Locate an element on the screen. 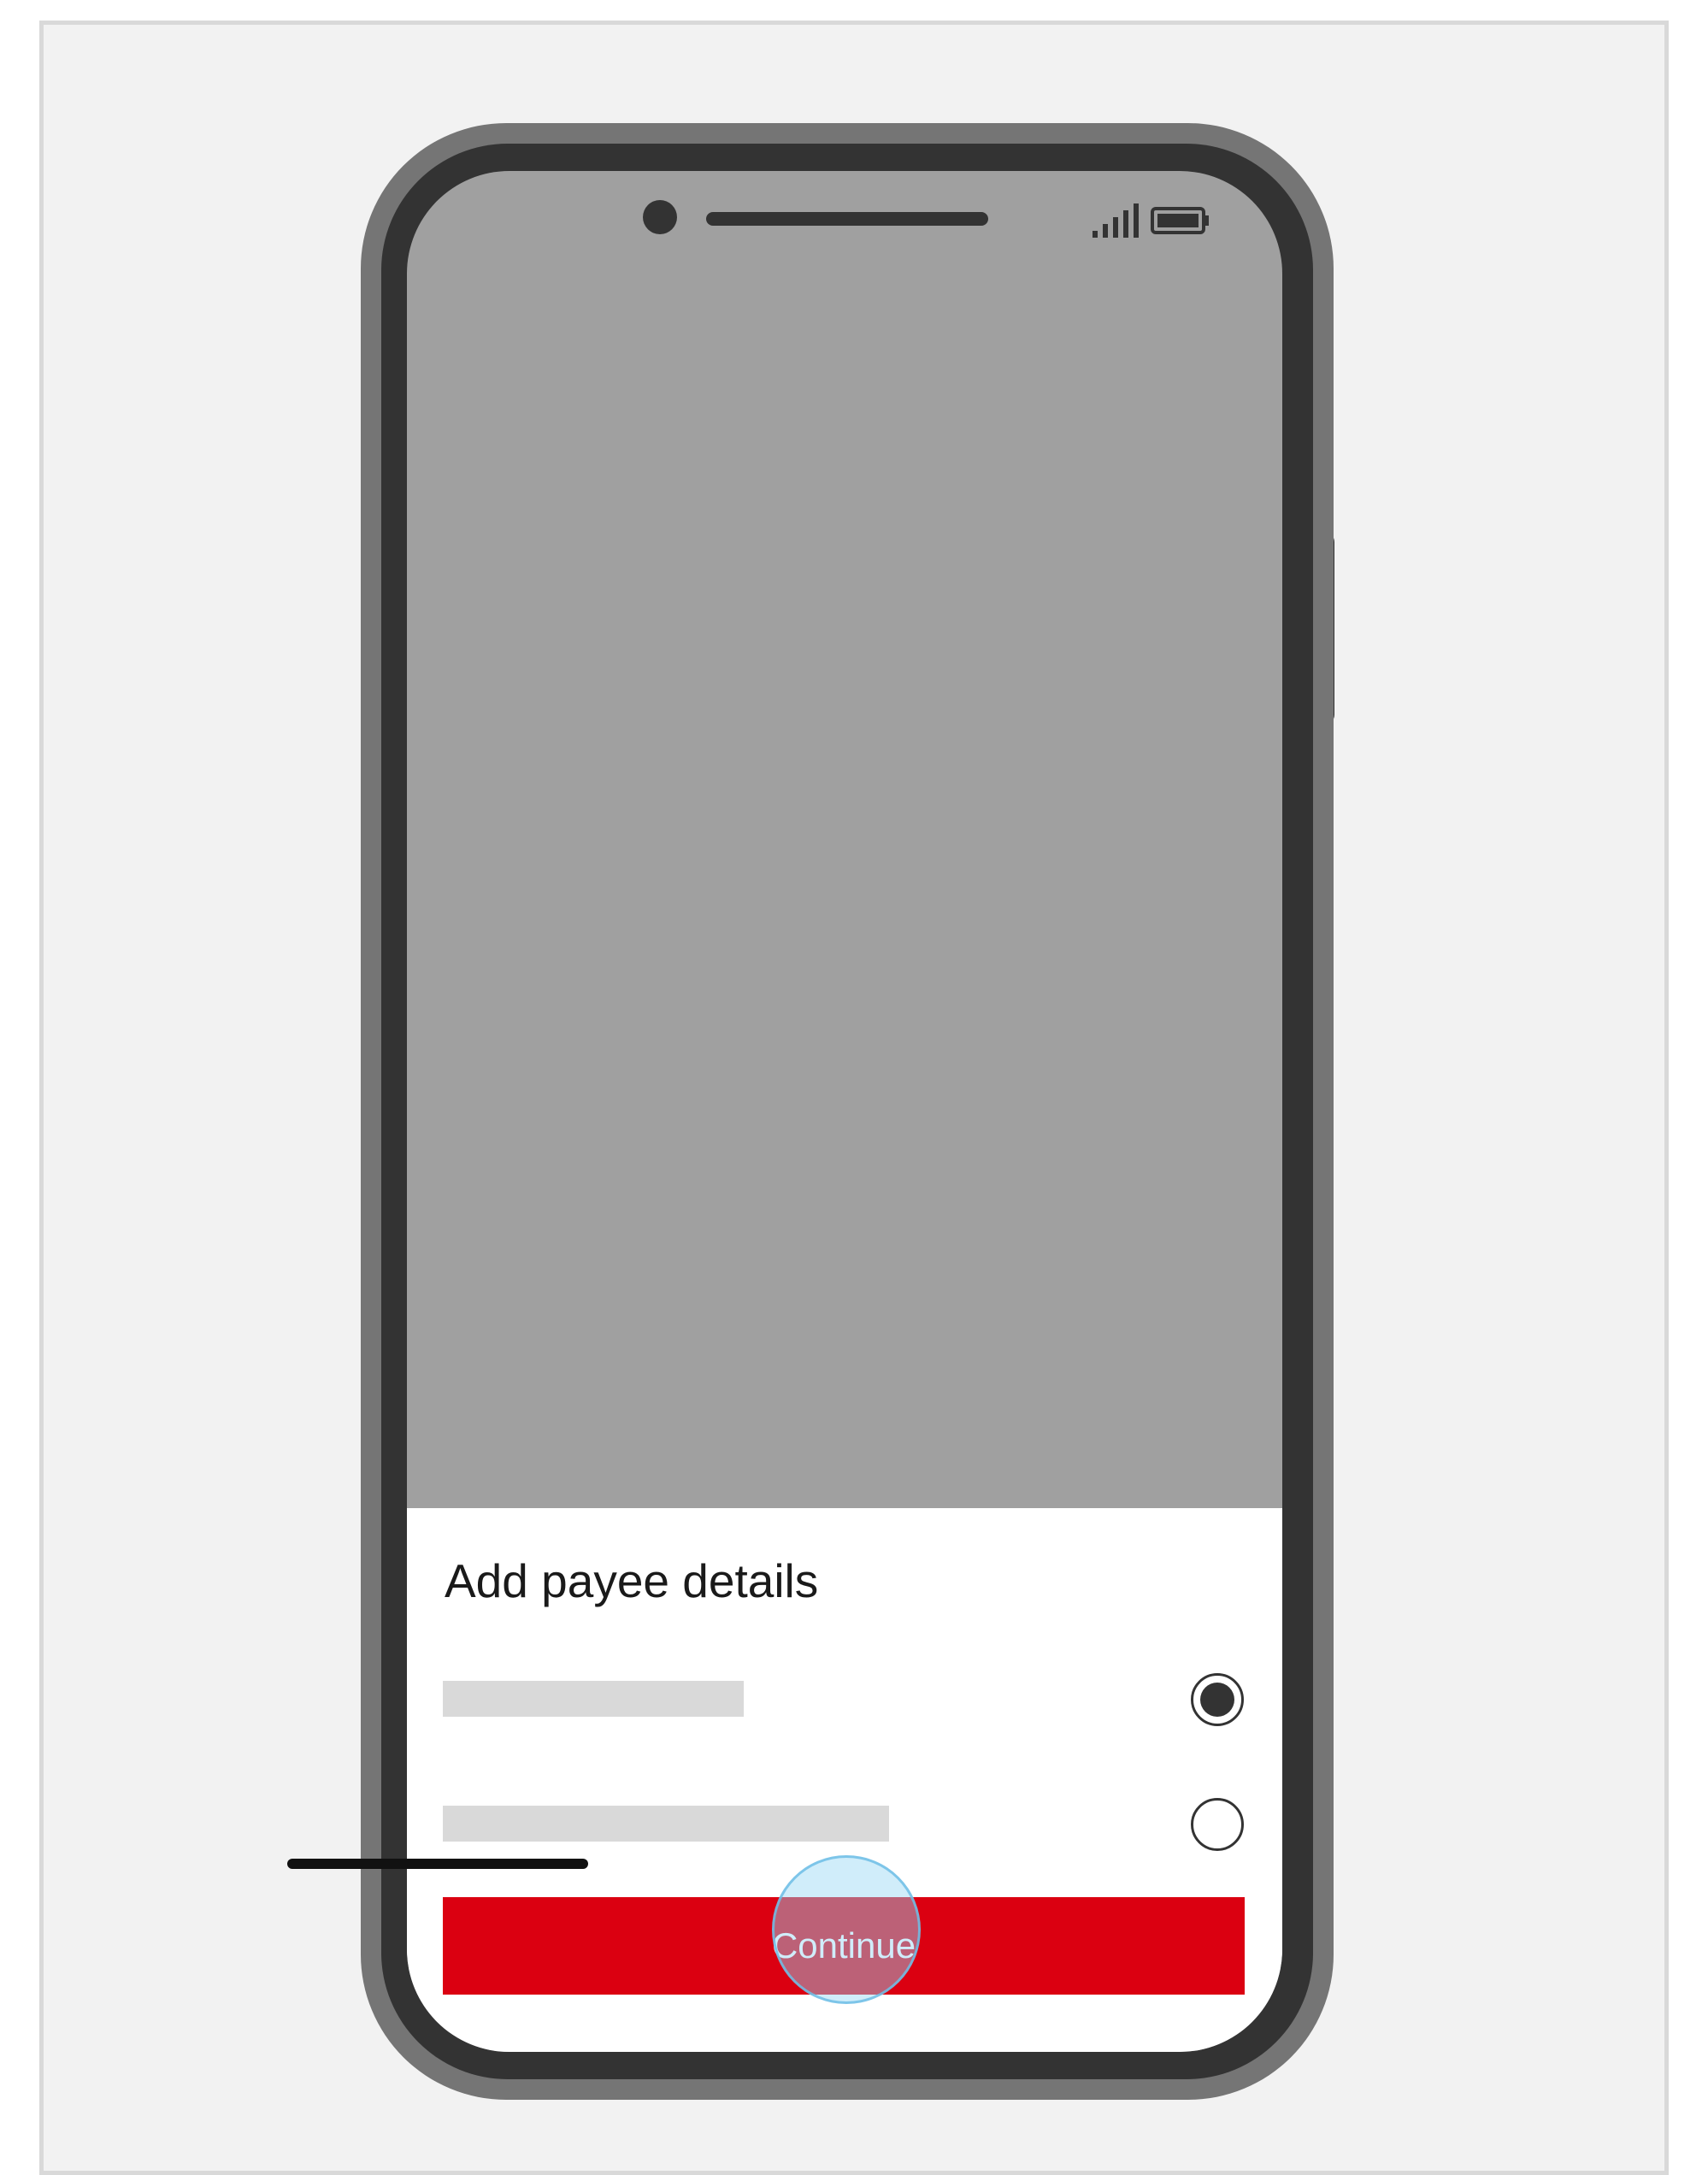  battery-icon is located at coordinates (1180, 220).